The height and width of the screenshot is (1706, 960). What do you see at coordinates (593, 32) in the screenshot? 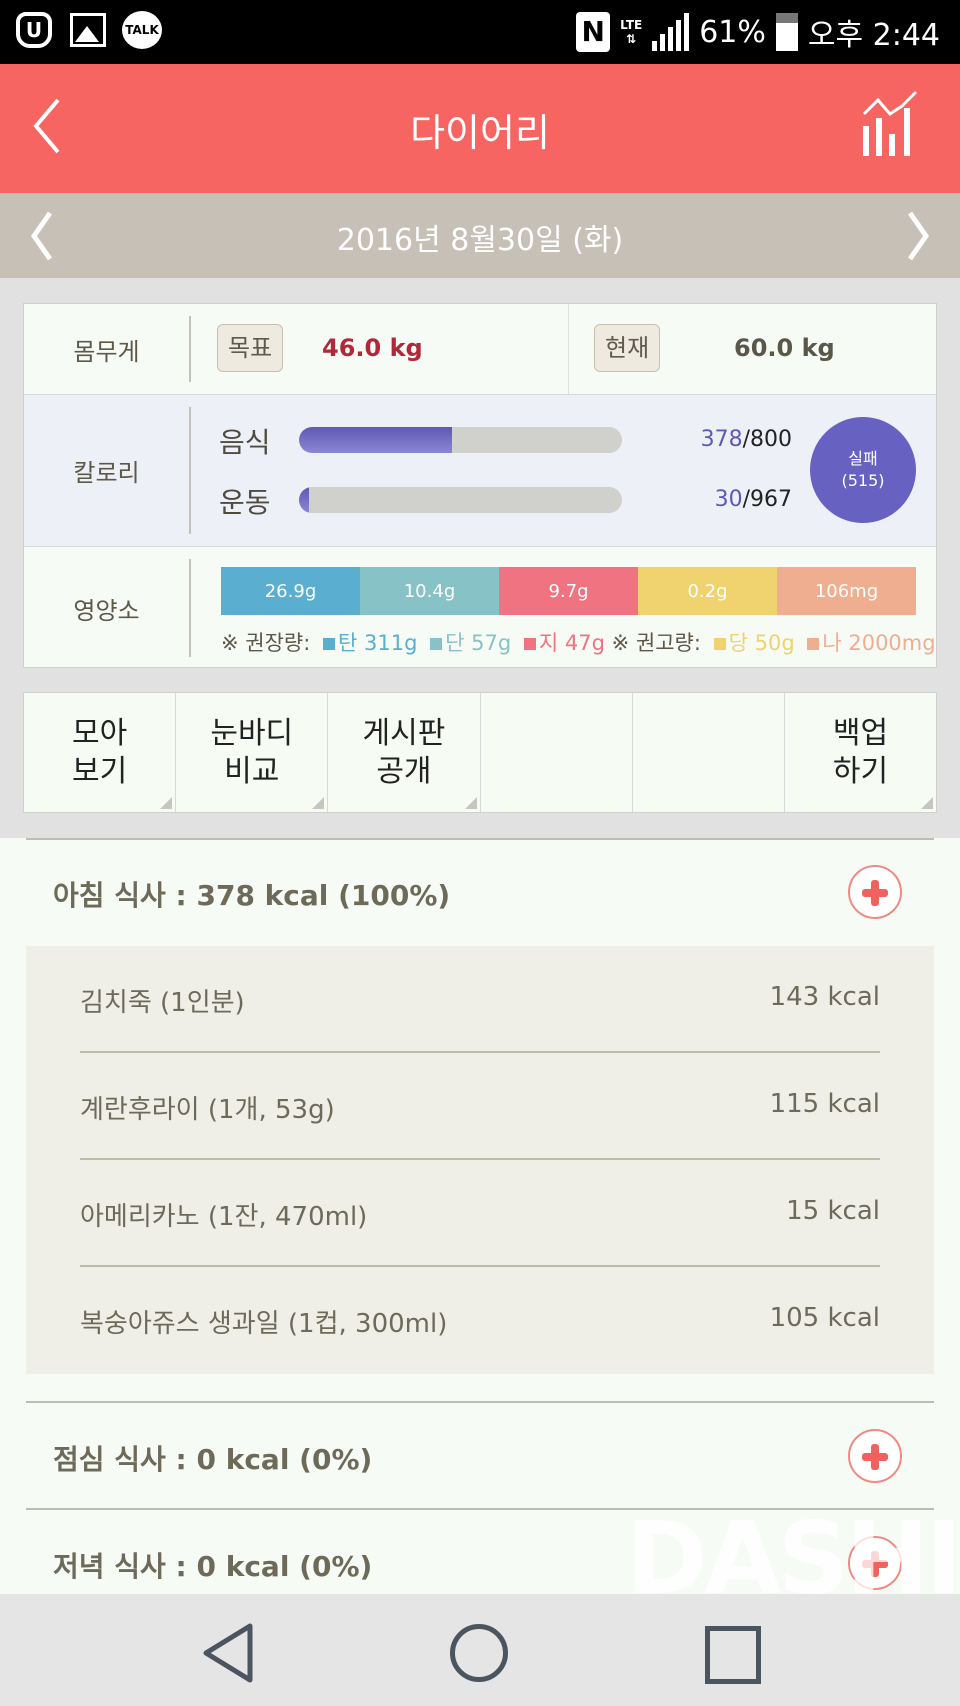
I see `nfc-icon: N` at bounding box center [593, 32].